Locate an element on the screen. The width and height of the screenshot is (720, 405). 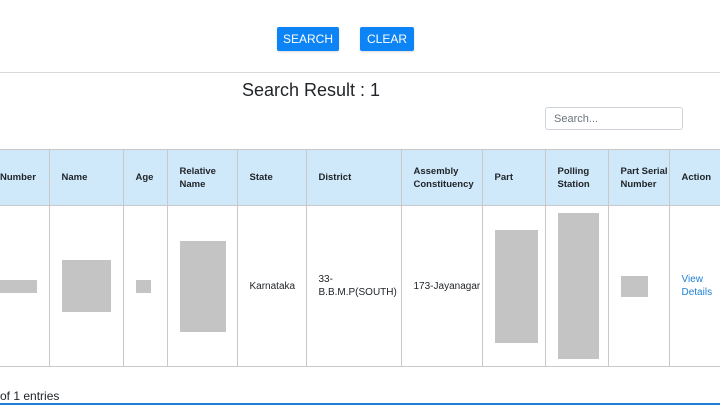
view-details-link: View Details is located at coordinates (697, 286).